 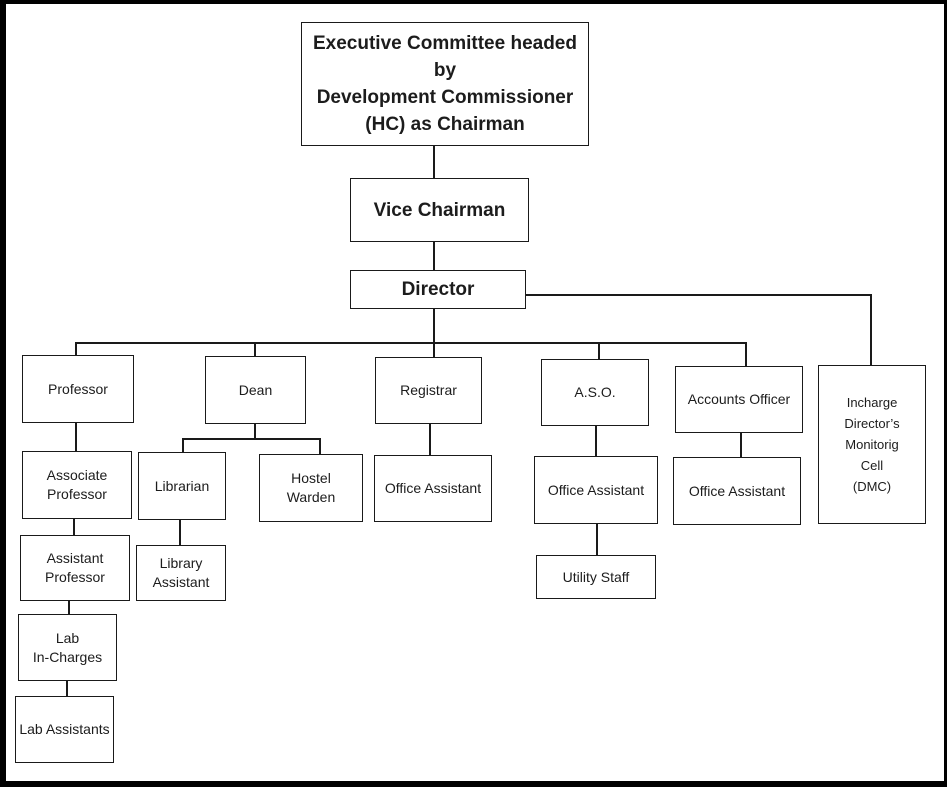 I want to click on connector-vice-to-director, so click(x=434, y=255).